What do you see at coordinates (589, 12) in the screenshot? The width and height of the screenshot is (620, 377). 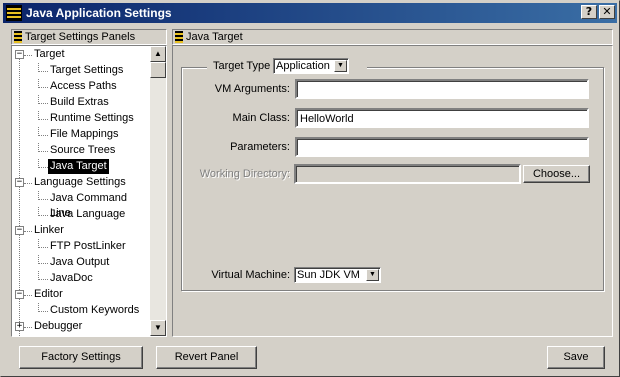 I see `help-button: ?` at bounding box center [589, 12].